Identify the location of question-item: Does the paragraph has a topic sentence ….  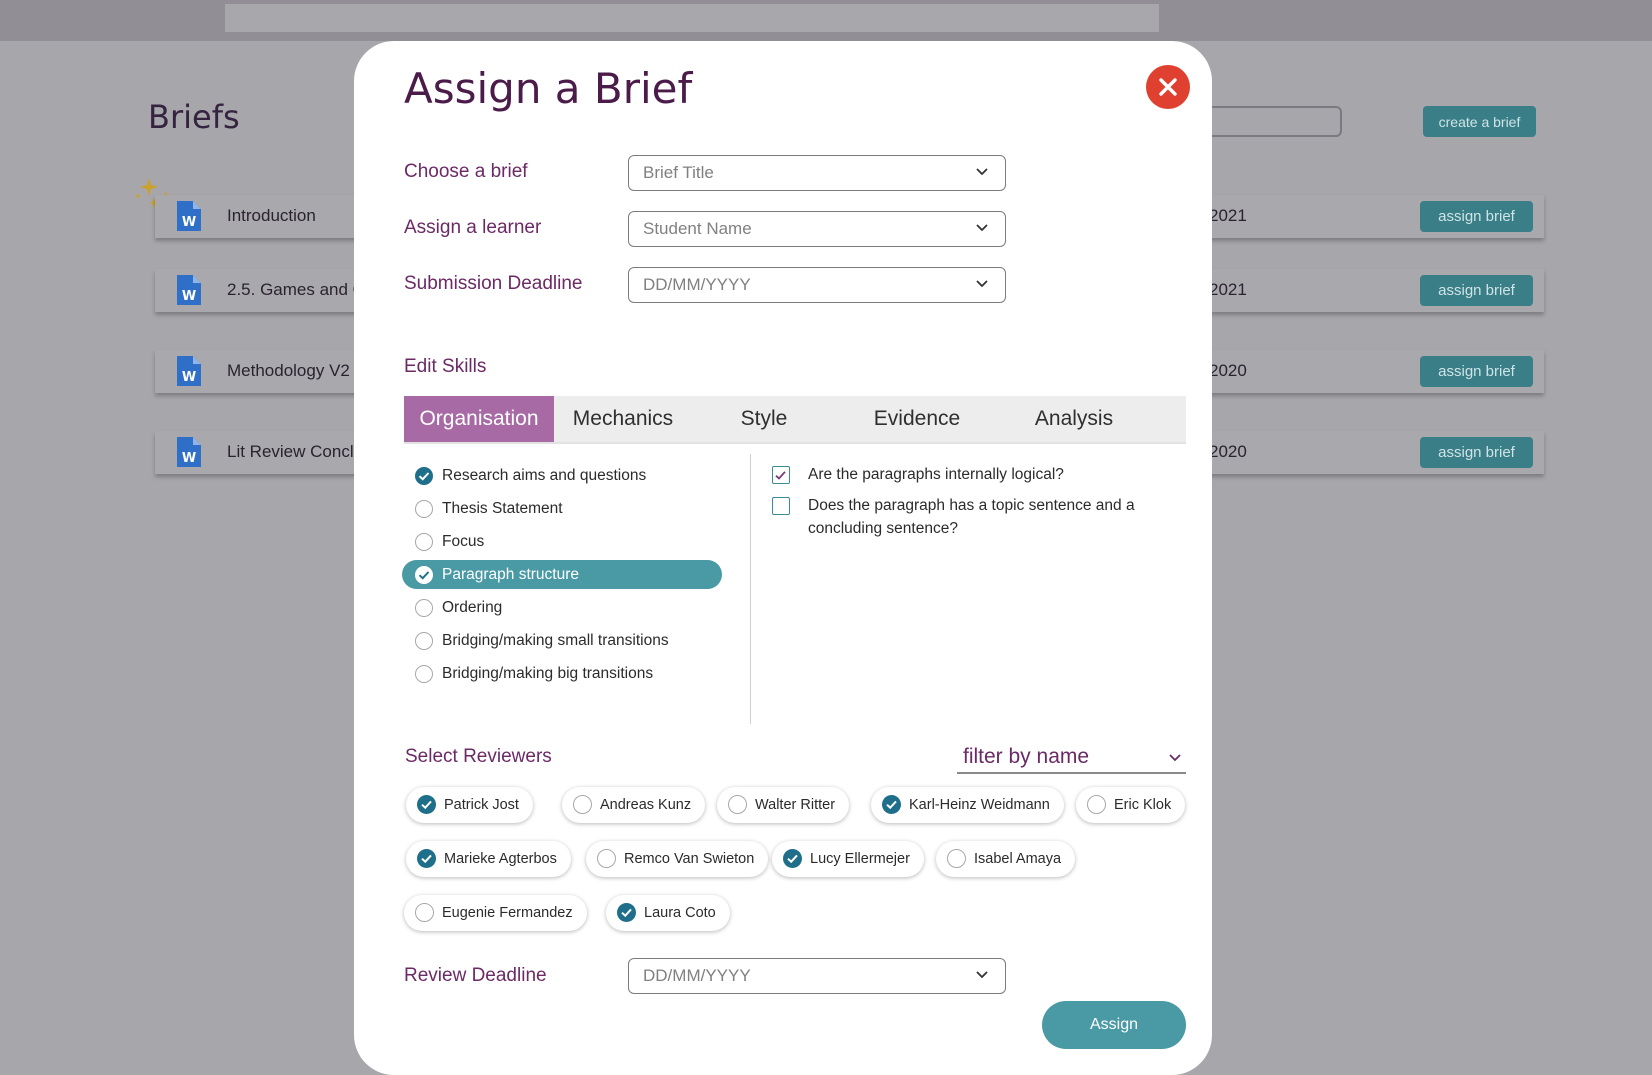
(962, 517).